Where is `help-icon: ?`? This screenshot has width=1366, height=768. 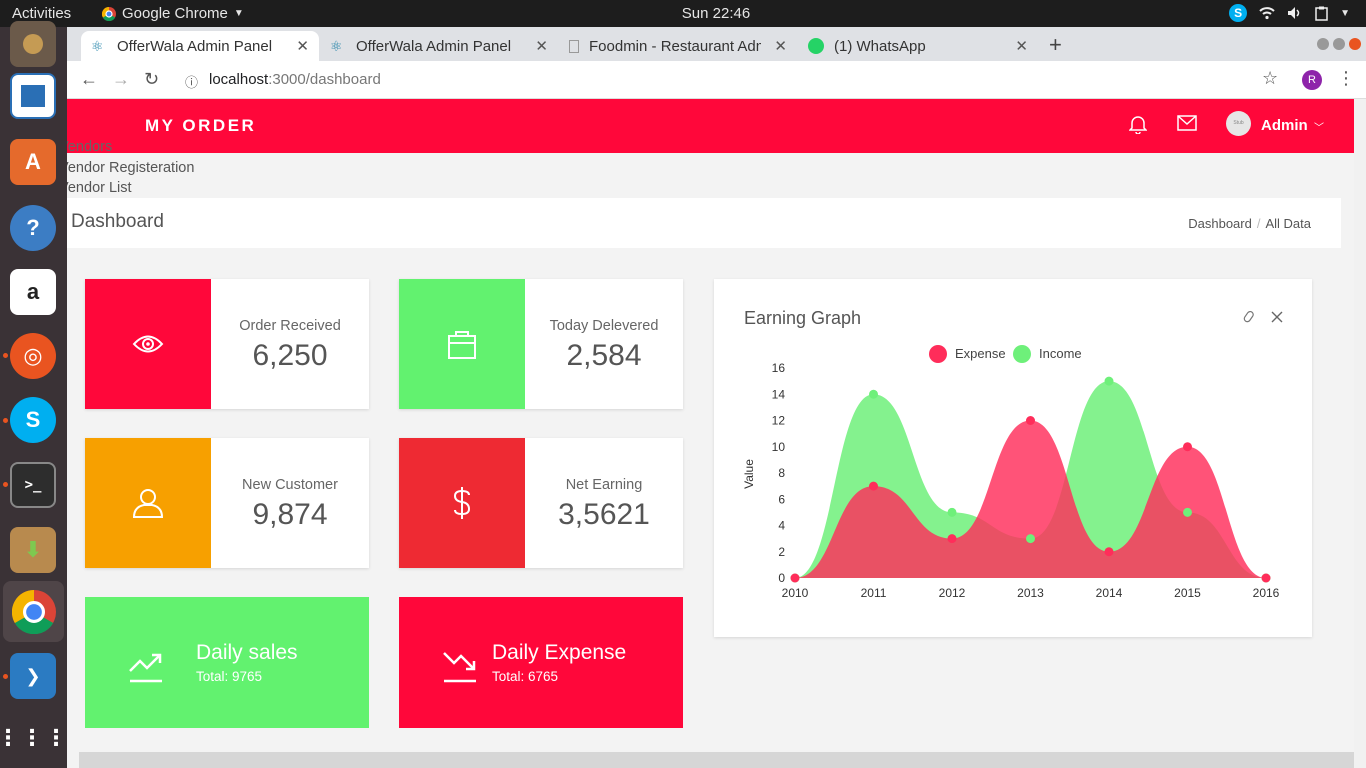
help-icon: ? is located at coordinates (33, 228).